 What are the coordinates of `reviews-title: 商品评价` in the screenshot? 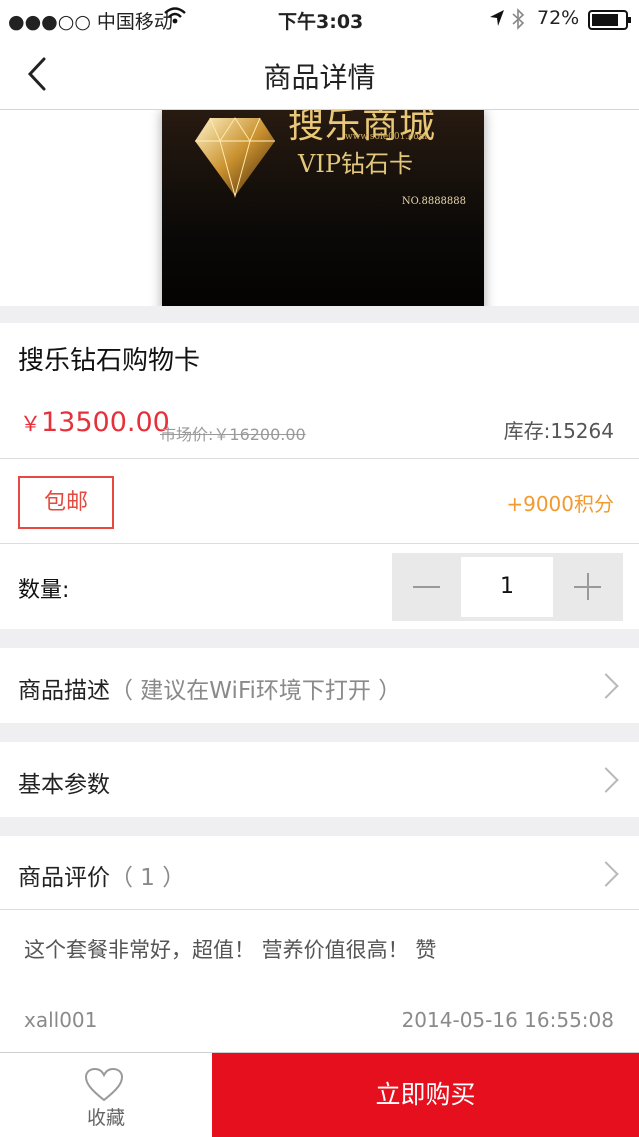 It's located at (64, 878).